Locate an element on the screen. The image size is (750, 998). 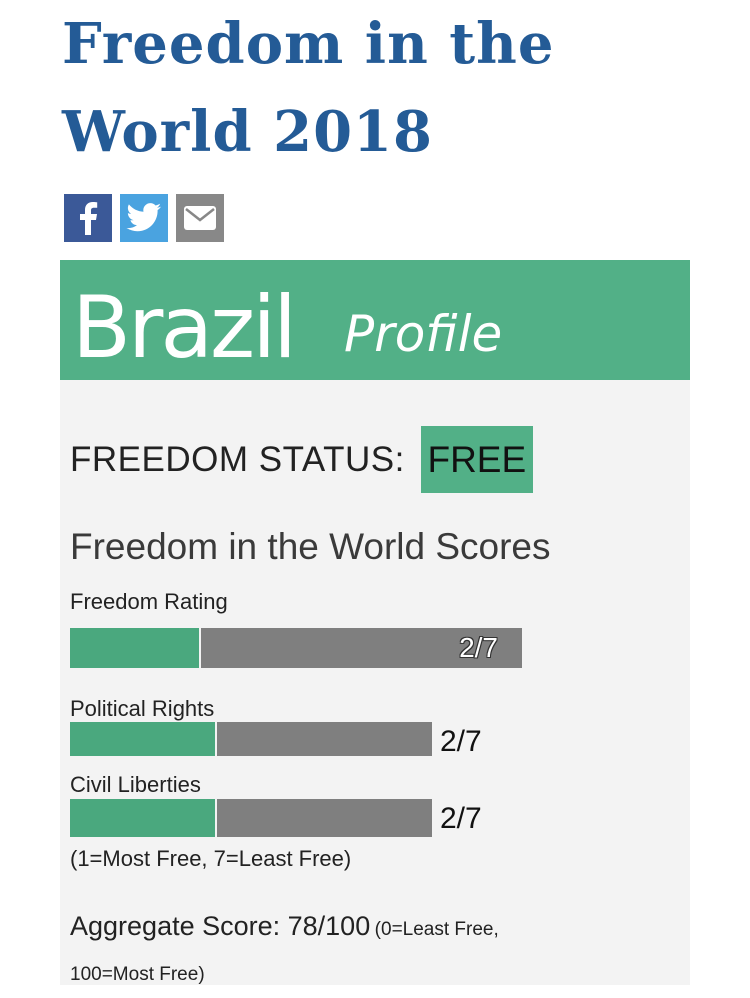
political-rights-fill is located at coordinates (142, 739).